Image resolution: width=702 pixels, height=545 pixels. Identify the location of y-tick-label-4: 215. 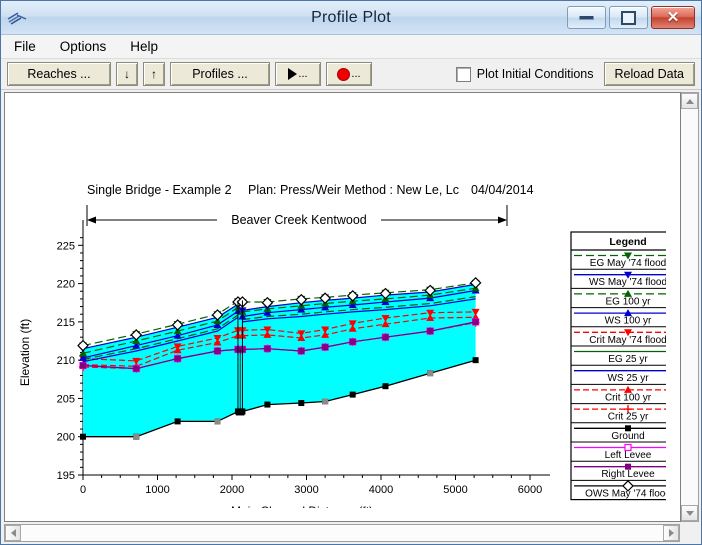
(66, 323).